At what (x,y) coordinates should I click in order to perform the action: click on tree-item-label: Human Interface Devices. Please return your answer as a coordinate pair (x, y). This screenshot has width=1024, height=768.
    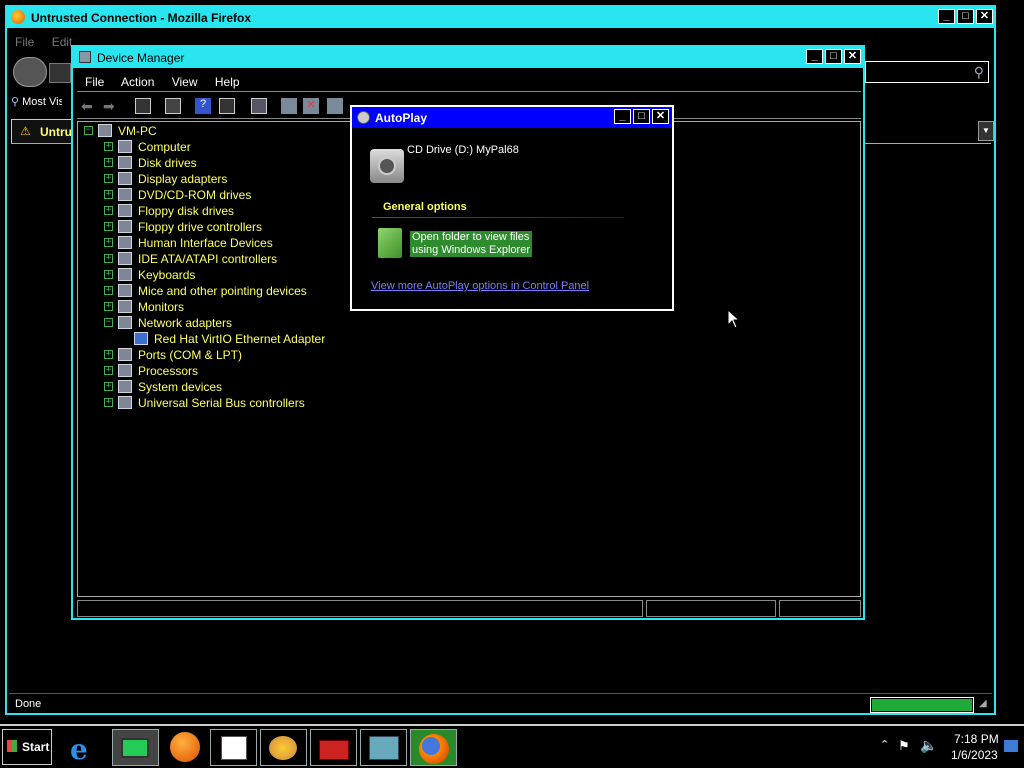
    Looking at the image, I should click on (205, 243).